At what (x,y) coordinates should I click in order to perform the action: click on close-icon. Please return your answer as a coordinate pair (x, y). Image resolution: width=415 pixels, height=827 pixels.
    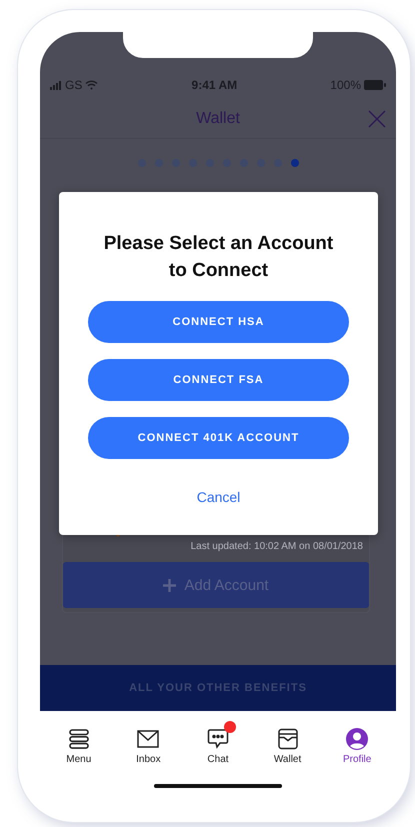
    Looking at the image, I should click on (377, 119).